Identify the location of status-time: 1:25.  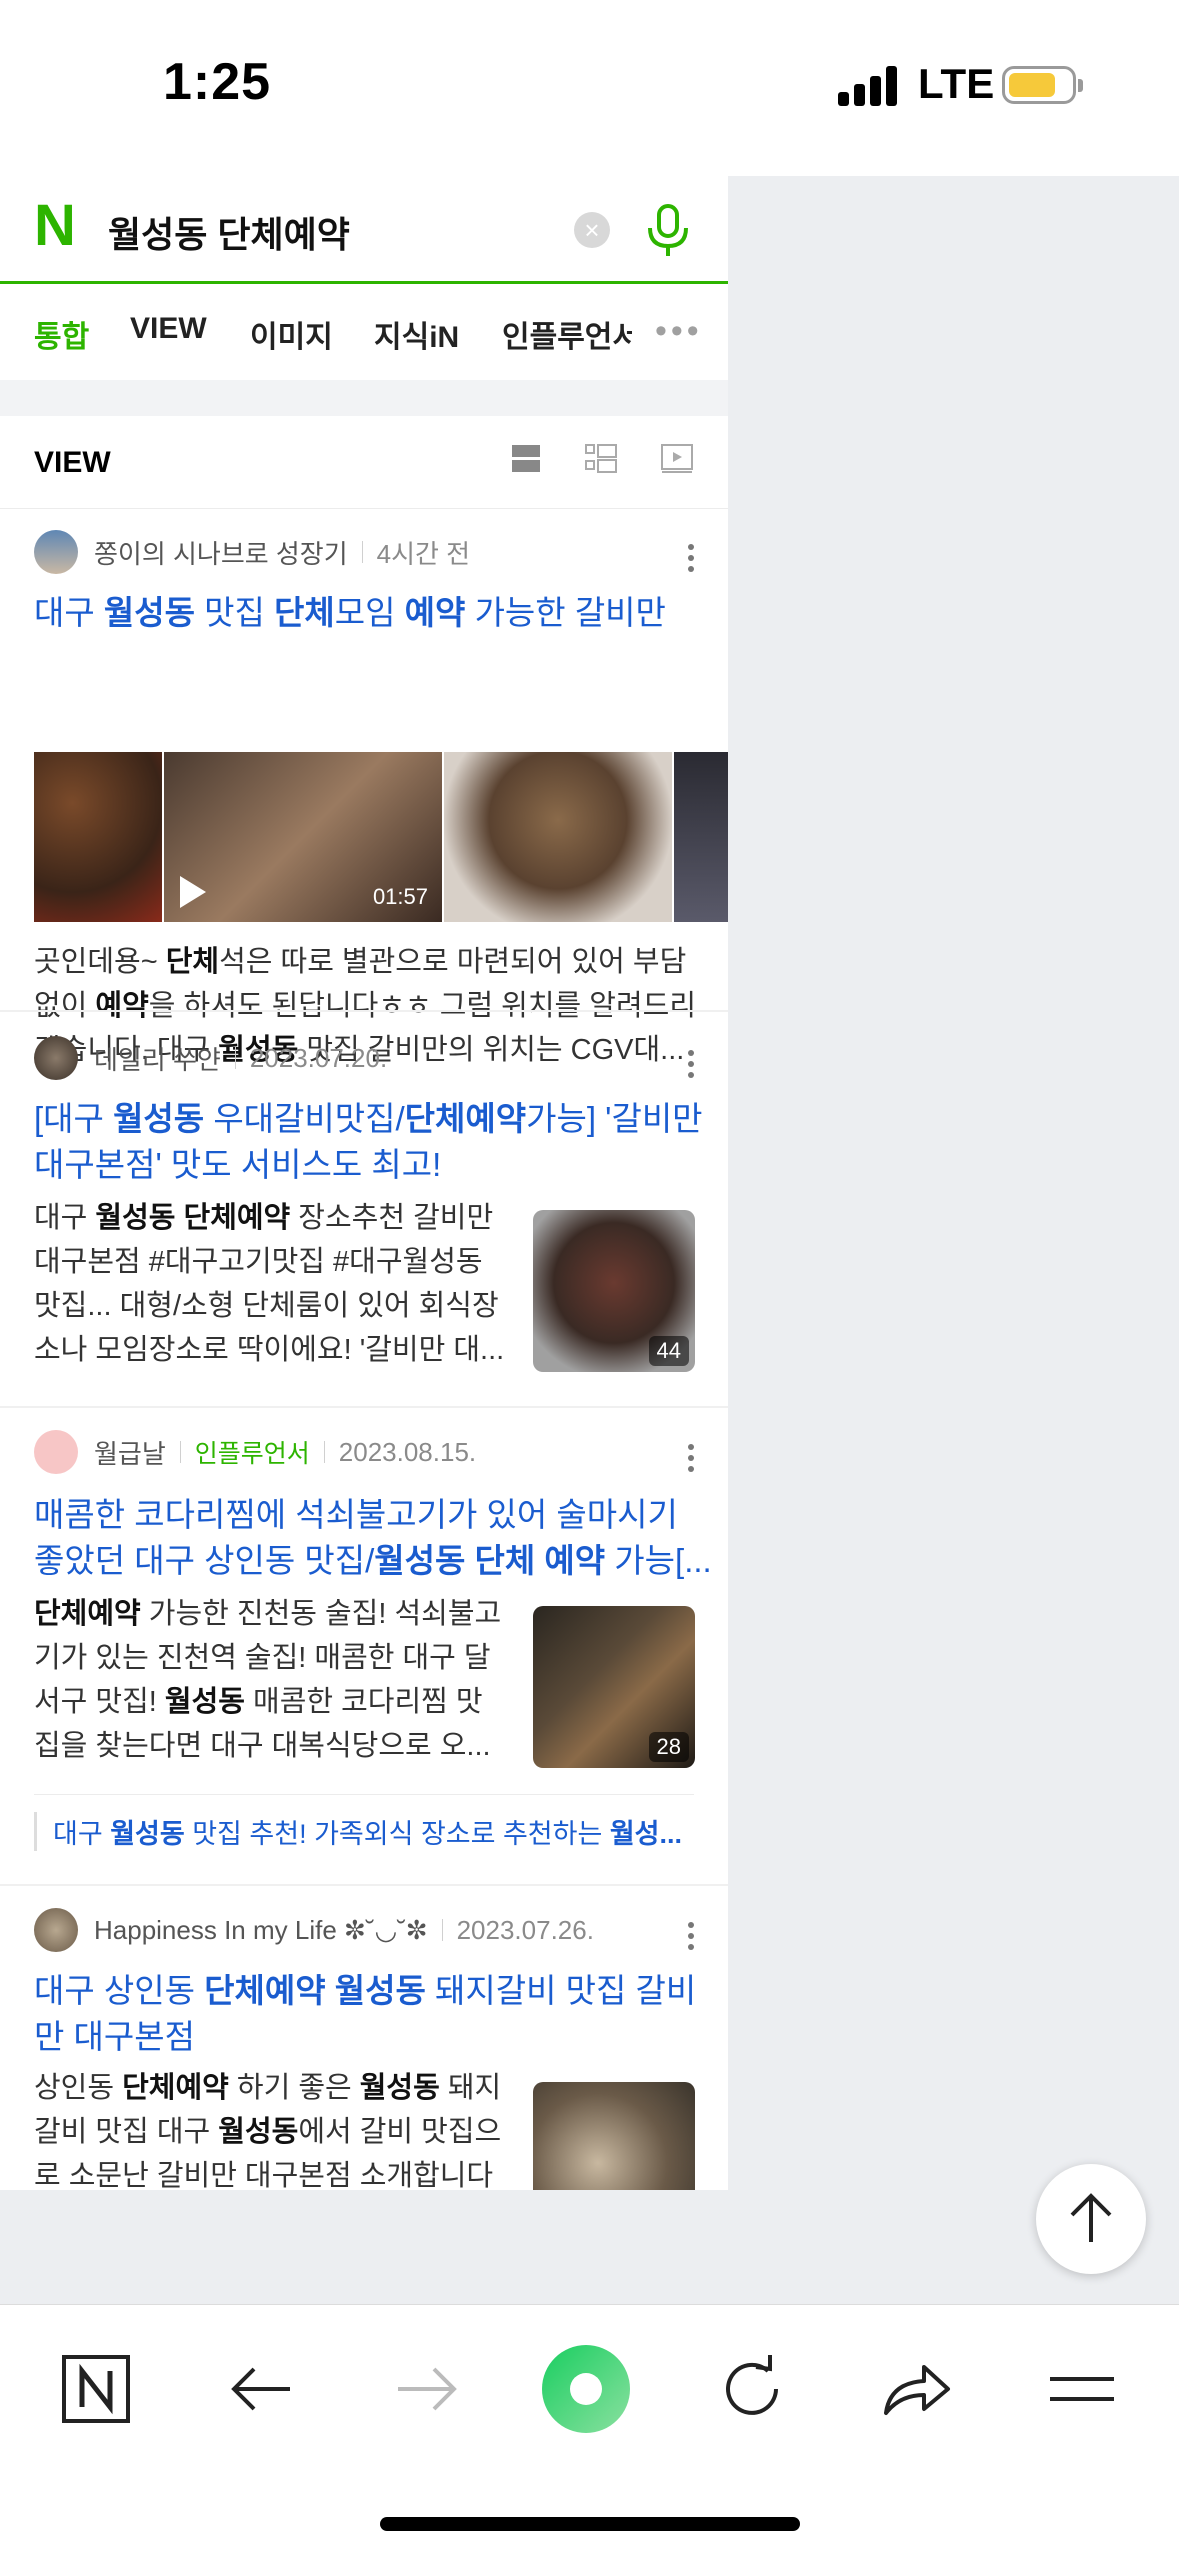
(217, 82).